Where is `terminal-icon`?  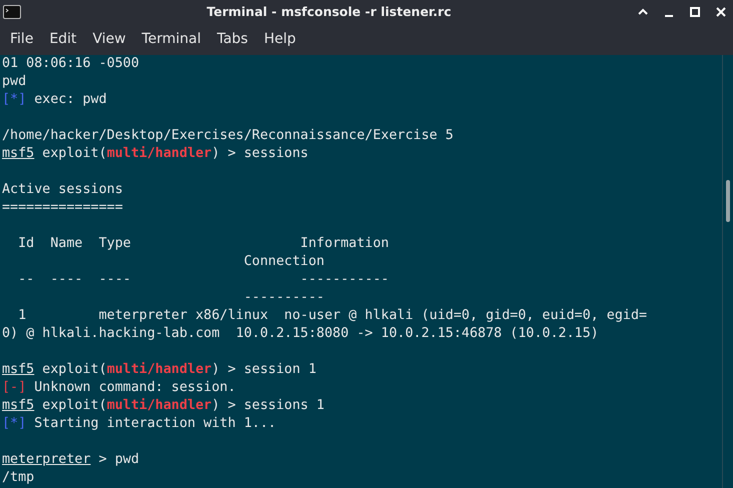
terminal-icon is located at coordinates (12, 11).